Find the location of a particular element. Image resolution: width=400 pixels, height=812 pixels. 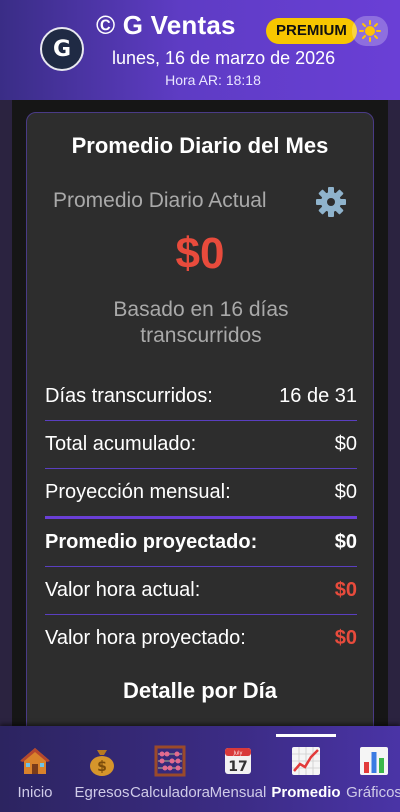

stat-label: Valor hora actual: is located at coordinates (123, 590).